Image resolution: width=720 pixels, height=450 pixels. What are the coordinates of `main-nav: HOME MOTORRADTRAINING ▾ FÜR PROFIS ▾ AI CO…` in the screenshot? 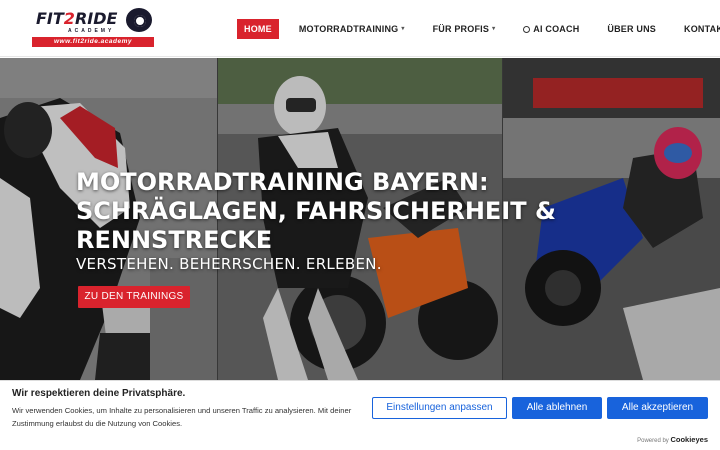 It's located at (478, 29).